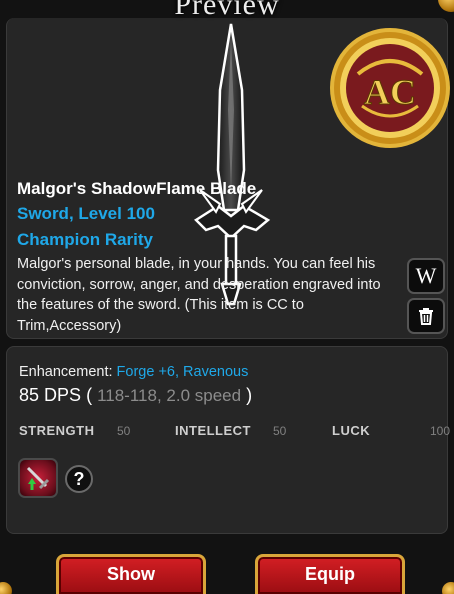  I want to click on ac-gold-badge-icon: AC, so click(390, 88).